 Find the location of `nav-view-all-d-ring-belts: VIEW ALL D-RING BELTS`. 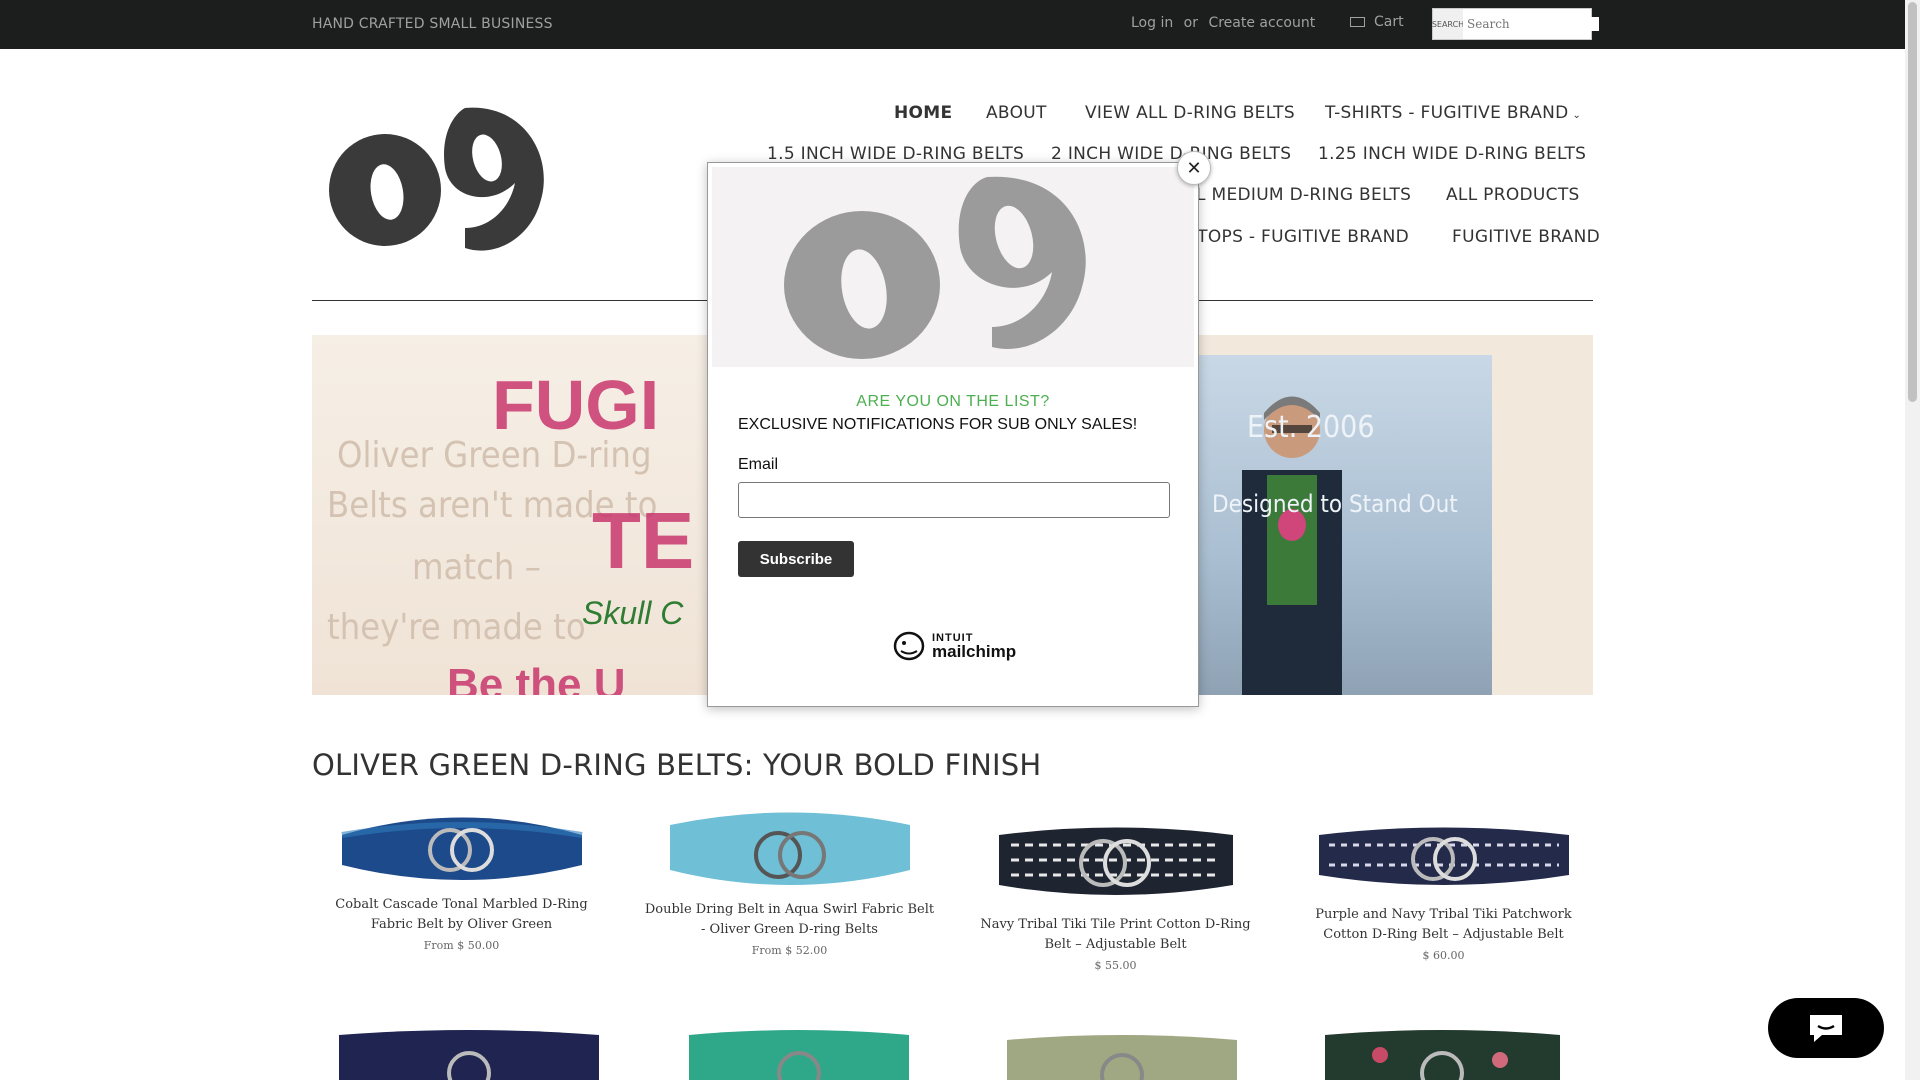

nav-view-all-d-ring-belts: VIEW ALL D-RING BELTS is located at coordinates (1190, 113).